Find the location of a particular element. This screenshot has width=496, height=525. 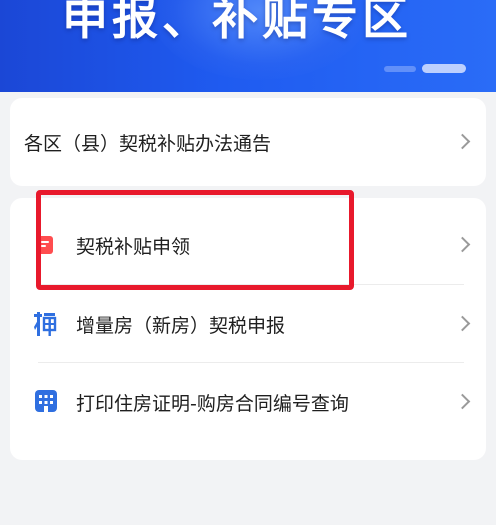

list-item-housing-certificate: 打印住房证明-购房合同编号查询 is located at coordinates (248, 402).